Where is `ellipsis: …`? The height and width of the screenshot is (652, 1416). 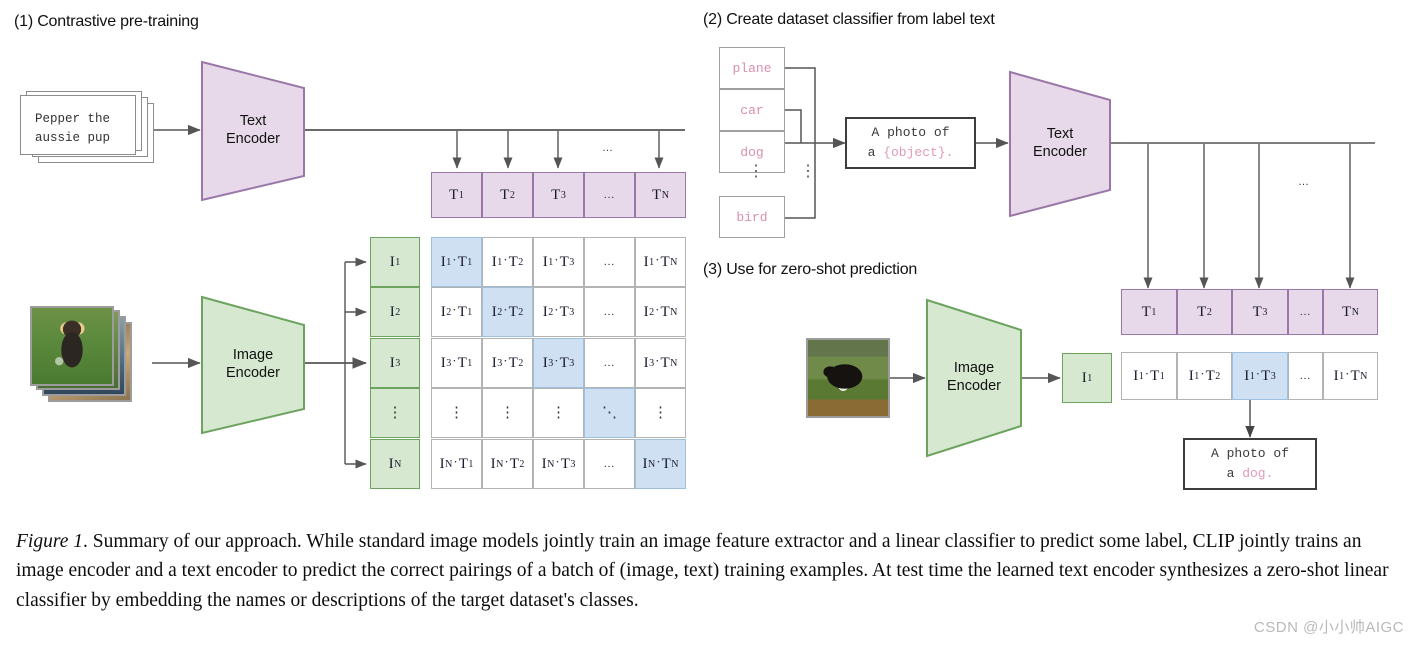 ellipsis: … is located at coordinates (609, 464).